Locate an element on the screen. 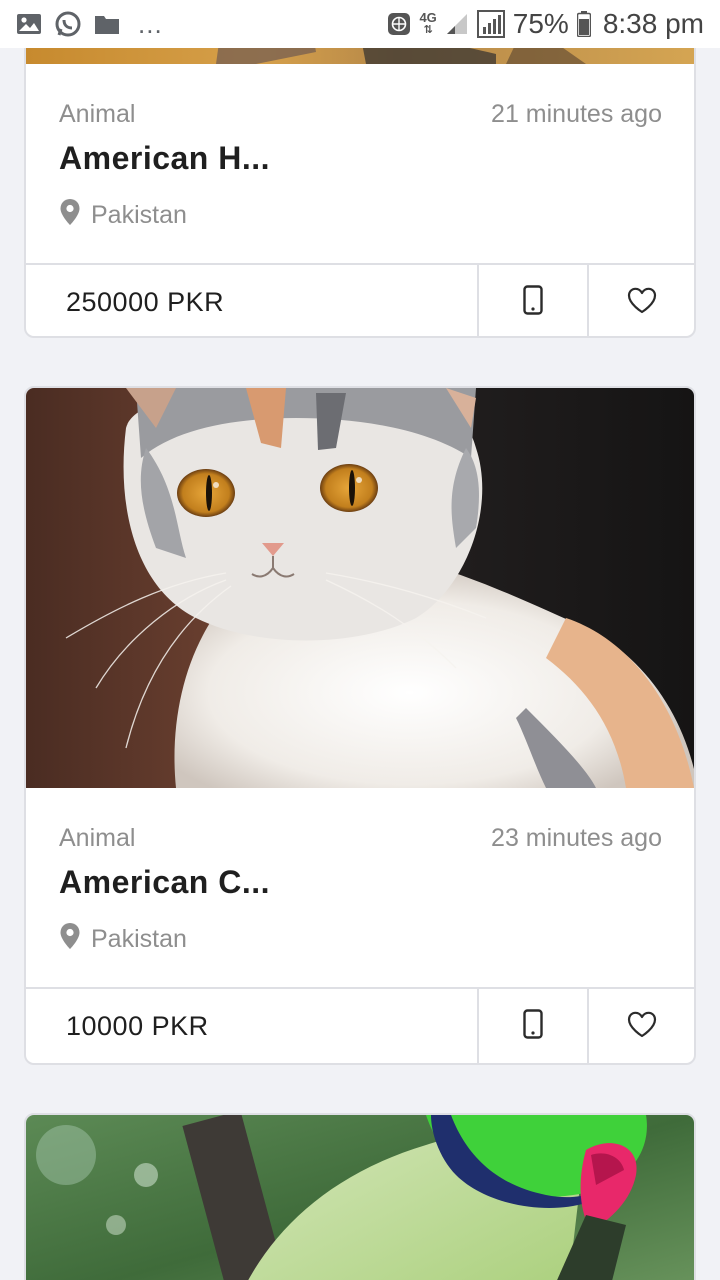 The image size is (720, 1280). battery-percentage: 75% is located at coordinates (540, 23).